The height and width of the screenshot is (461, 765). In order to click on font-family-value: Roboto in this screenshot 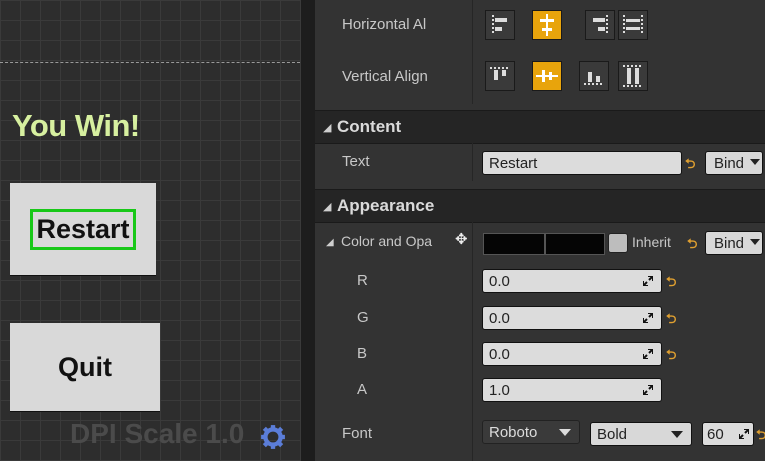, I will do `click(513, 432)`.